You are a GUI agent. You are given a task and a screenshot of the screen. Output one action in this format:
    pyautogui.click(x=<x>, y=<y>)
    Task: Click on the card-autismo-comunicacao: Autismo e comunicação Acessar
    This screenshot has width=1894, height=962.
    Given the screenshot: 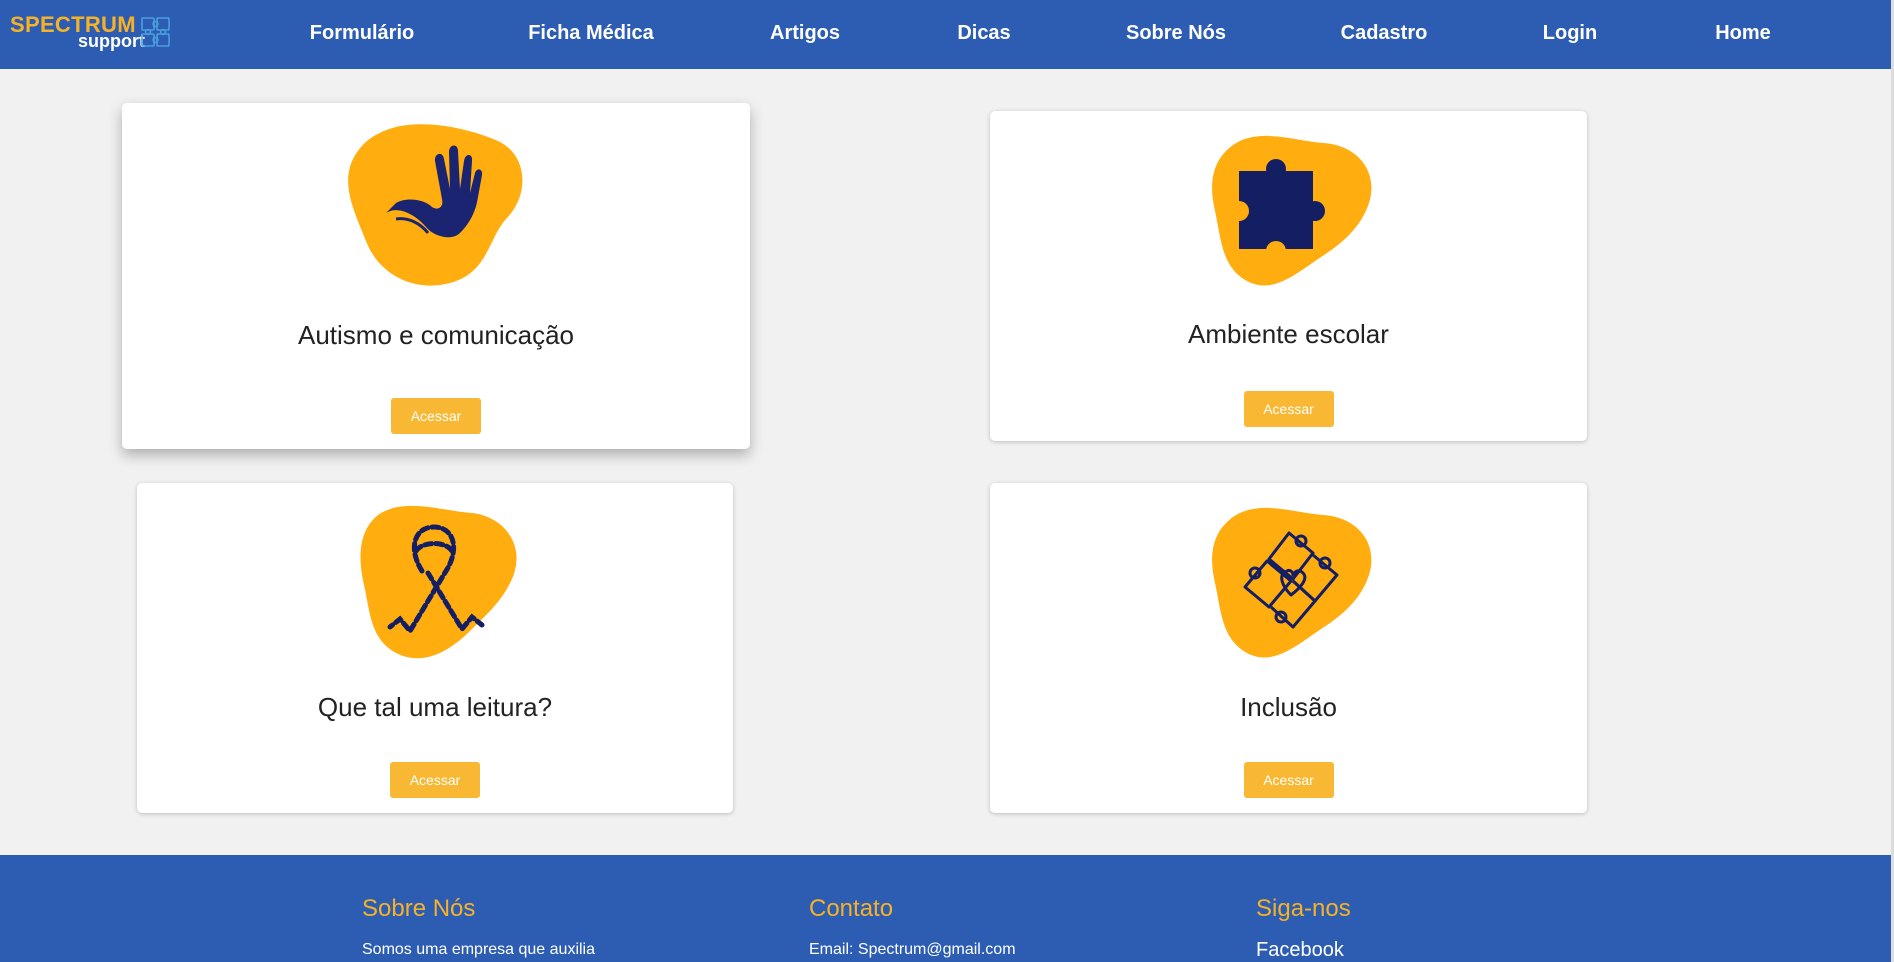 What is the action you would take?
    pyautogui.click(x=436, y=276)
    